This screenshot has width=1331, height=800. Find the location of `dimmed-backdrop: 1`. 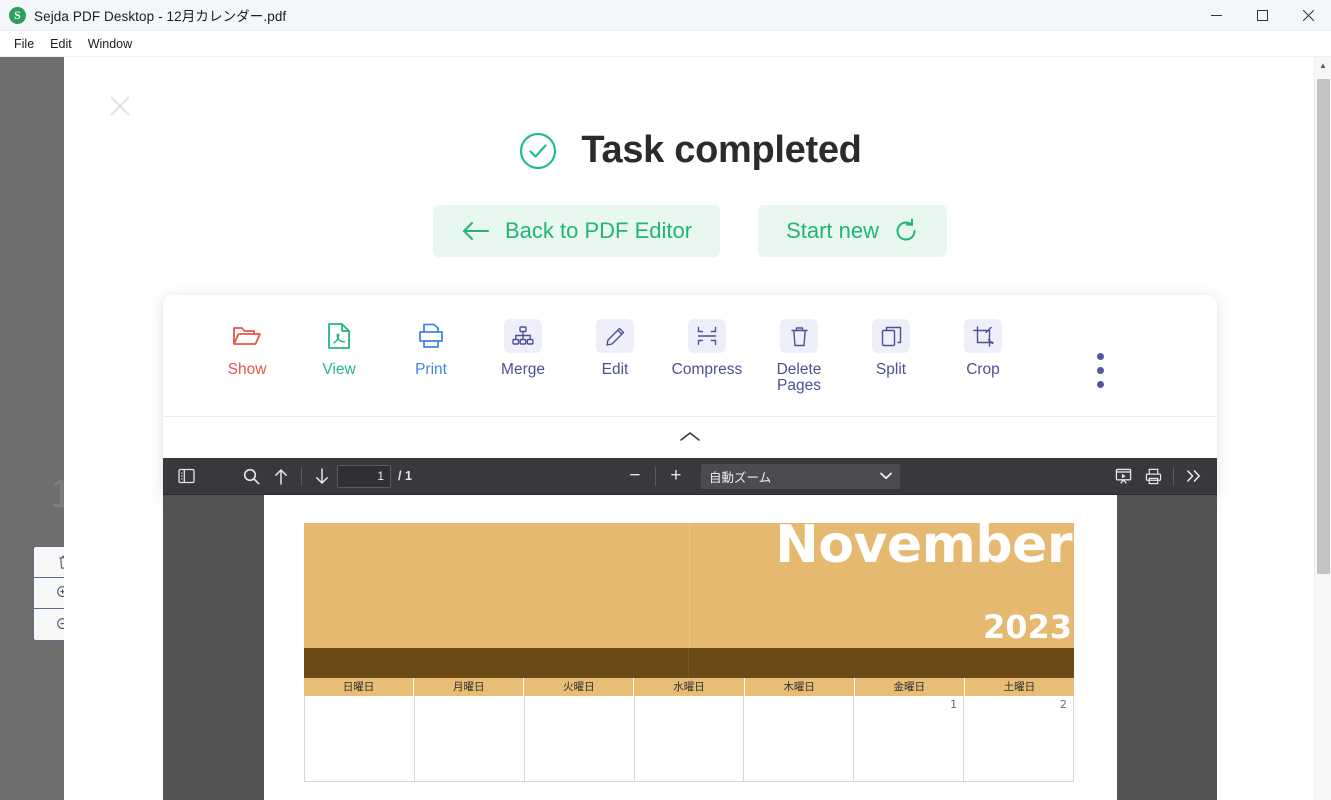

dimmed-backdrop: 1 is located at coordinates (47, 428).